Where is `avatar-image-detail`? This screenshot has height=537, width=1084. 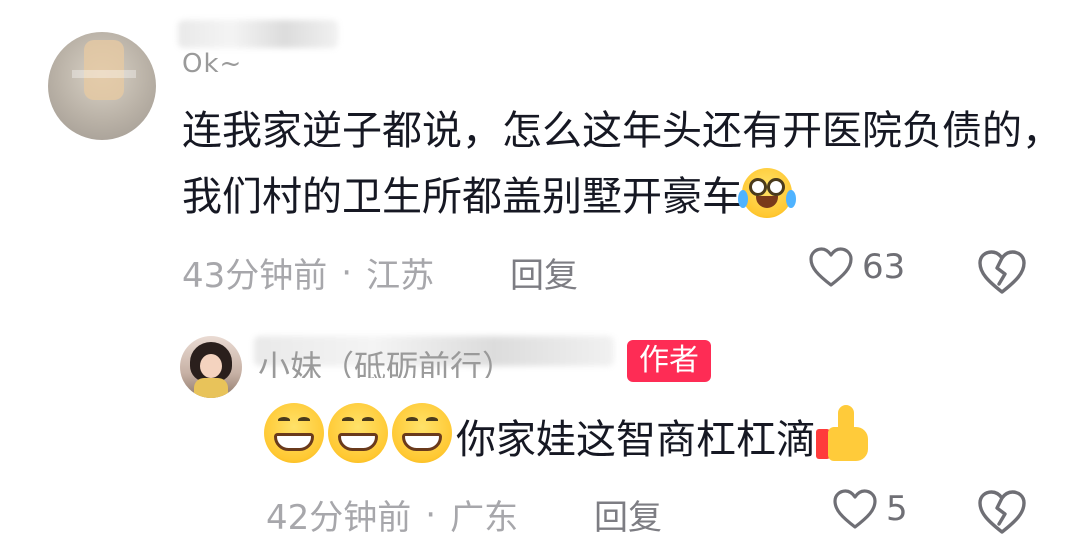
avatar-image-detail is located at coordinates (104, 74).